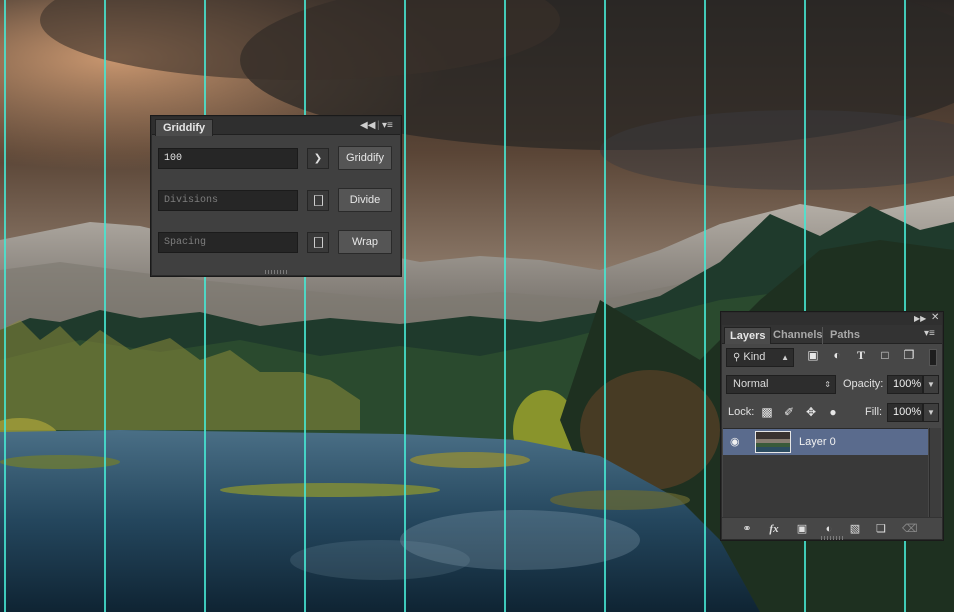  Describe the element at coordinates (365, 242) in the screenshot. I see `wrap-button: Wrap` at that location.